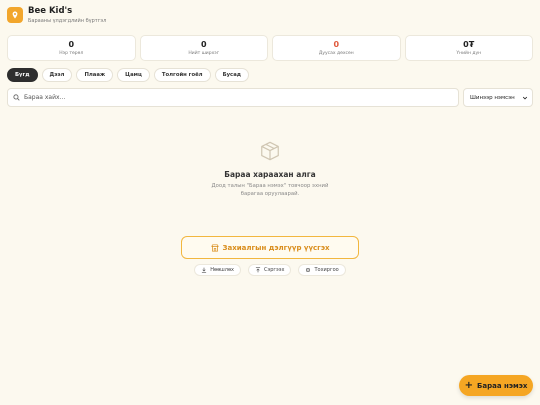  Describe the element at coordinates (274, 270) in the screenshot. I see `restore-label: Сэргээх` at that location.